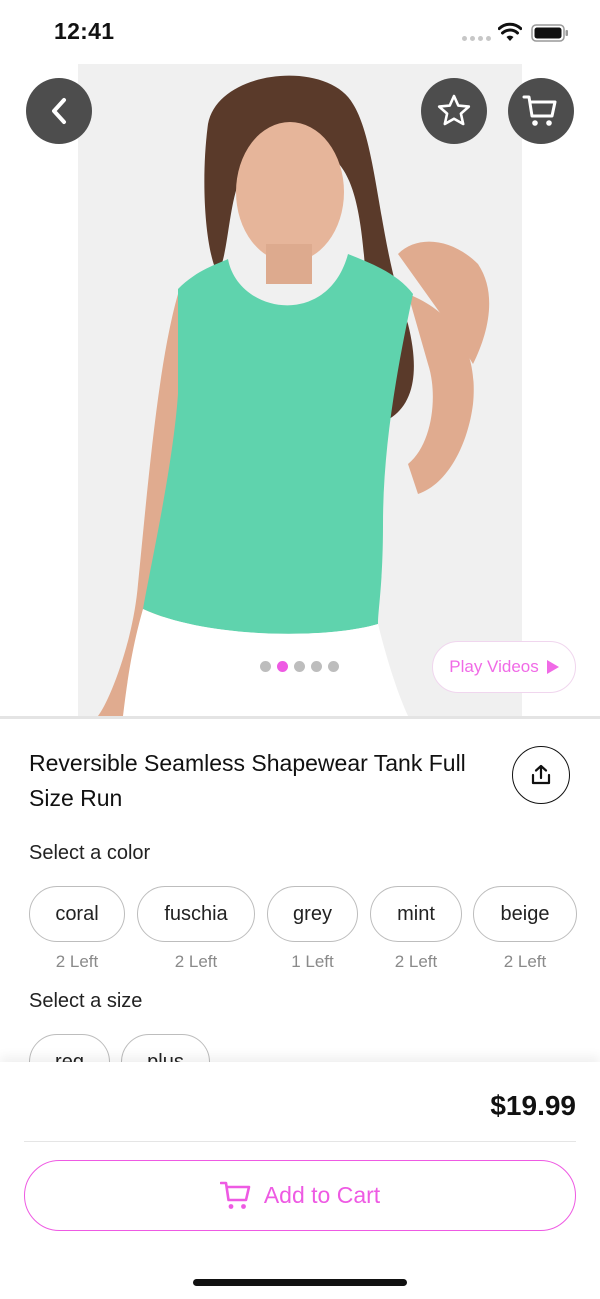 This screenshot has width=600, height=1299. Describe the element at coordinates (510, 31) in the screenshot. I see `wifi-icon` at that location.